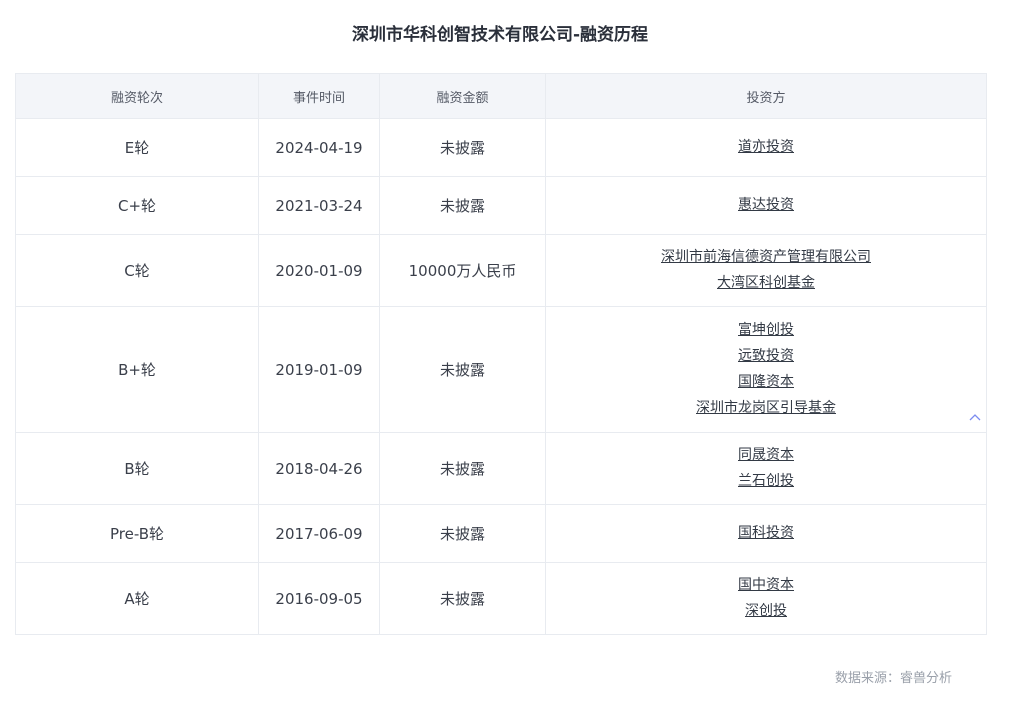 This screenshot has height=711, width=1010. I want to click on investors-cell: 国科投资, so click(766, 533).